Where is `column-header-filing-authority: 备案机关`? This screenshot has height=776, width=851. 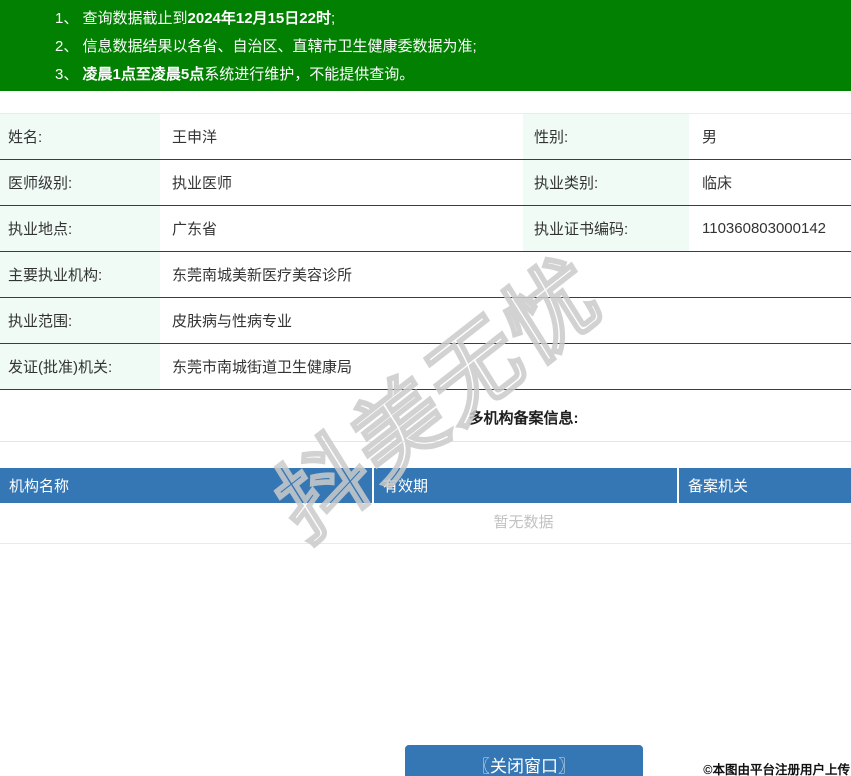
column-header-filing-authority: 备案机关 is located at coordinates (764, 485).